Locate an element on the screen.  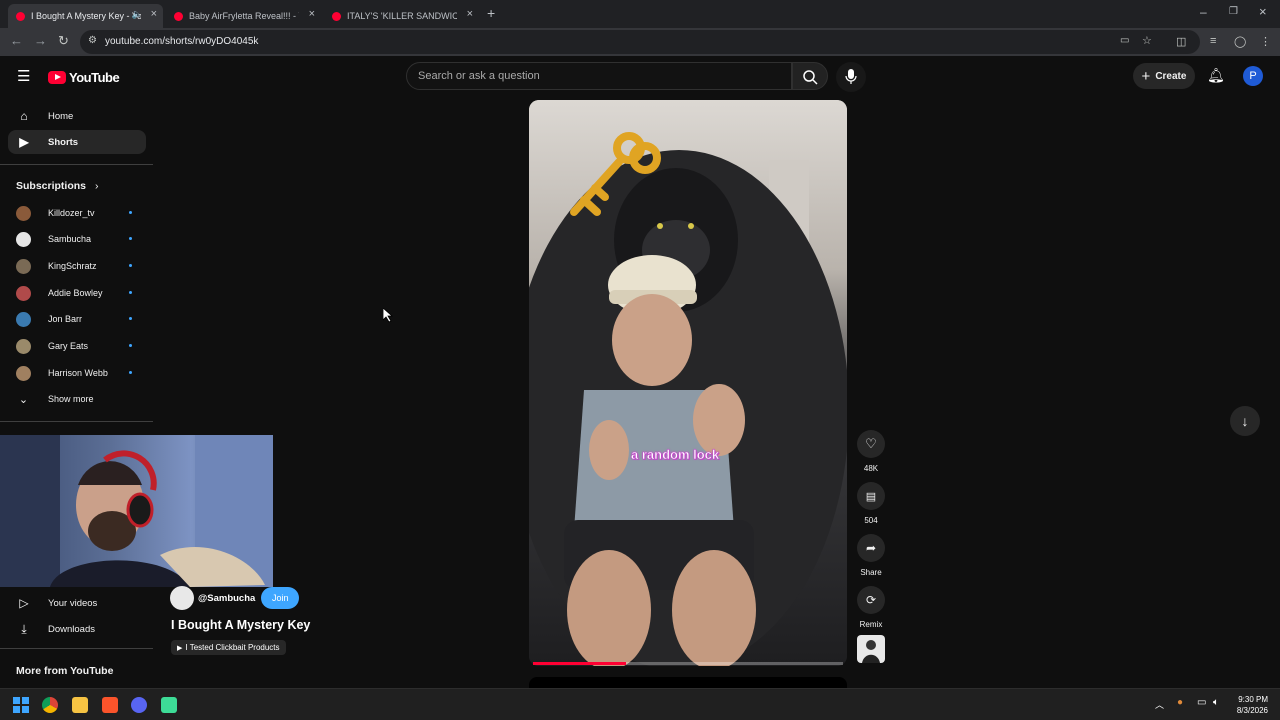
comments-button: ▤ 504 is located at coordinates (871, 503).